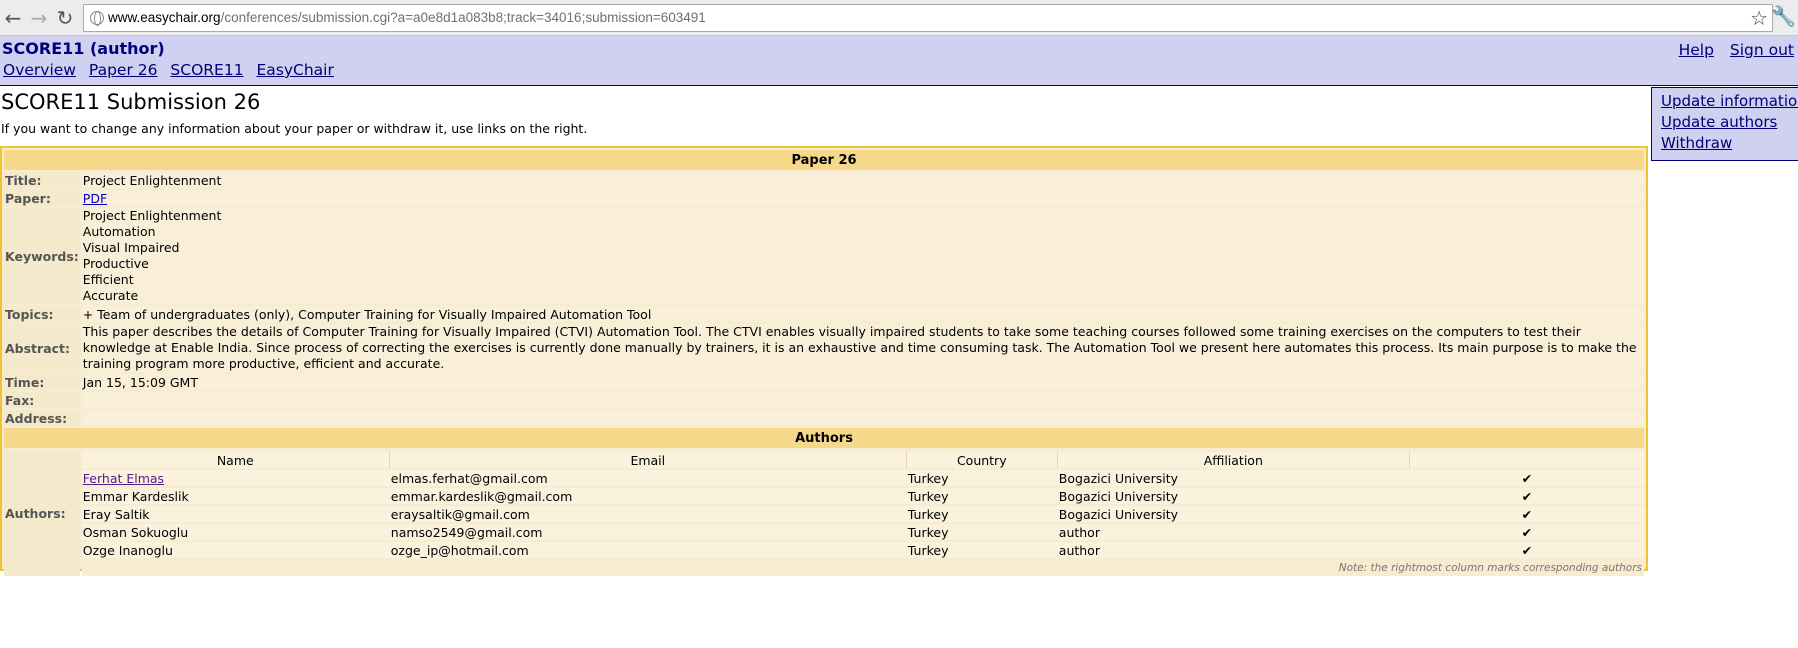 The image size is (1798, 648). What do you see at coordinates (1729, 122) in the screenshot?
I see `update-authors-link: Update authors` at bounding box center [1729, 122].